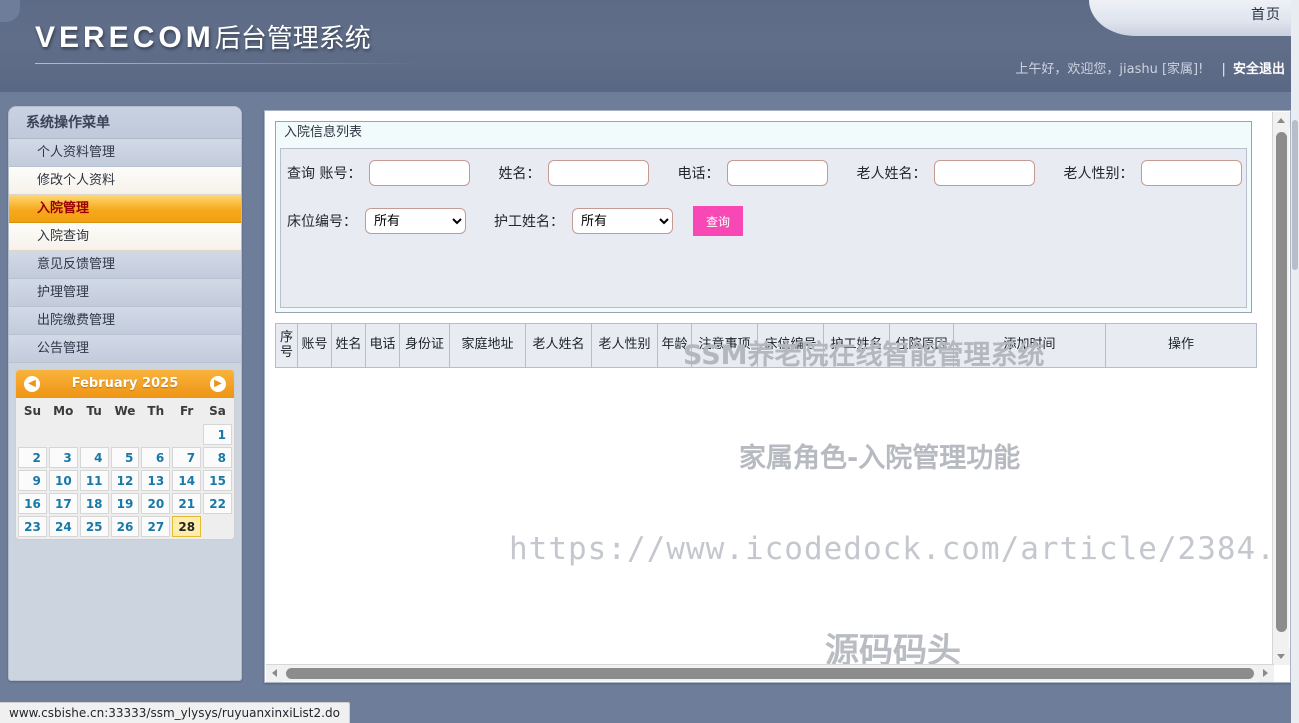 Image resolution: width=1299 pixels, height=723 pixels. I want to click on table-header-cell-7: 老人性别, so click(624, 345).